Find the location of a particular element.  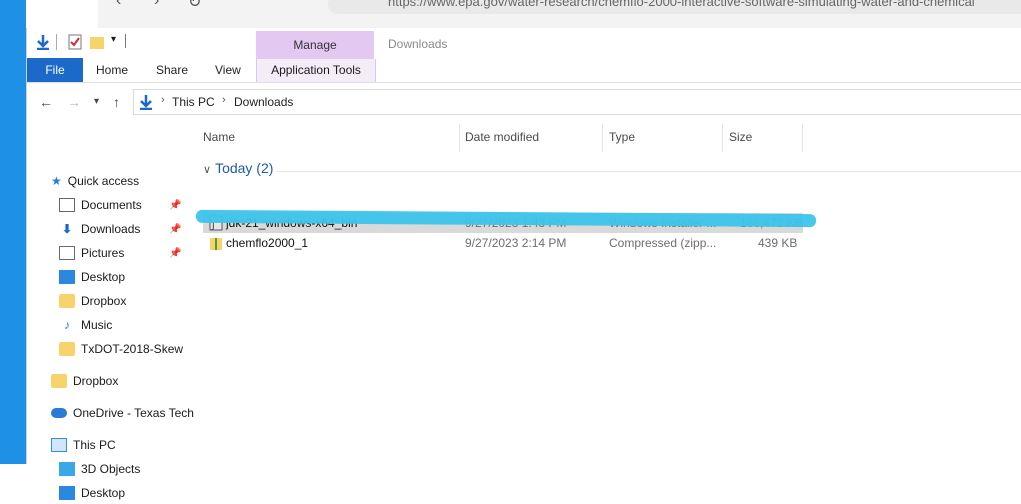

nav-onedrive: OneDrive - Texas Tech is located at coordinates (122, 413).